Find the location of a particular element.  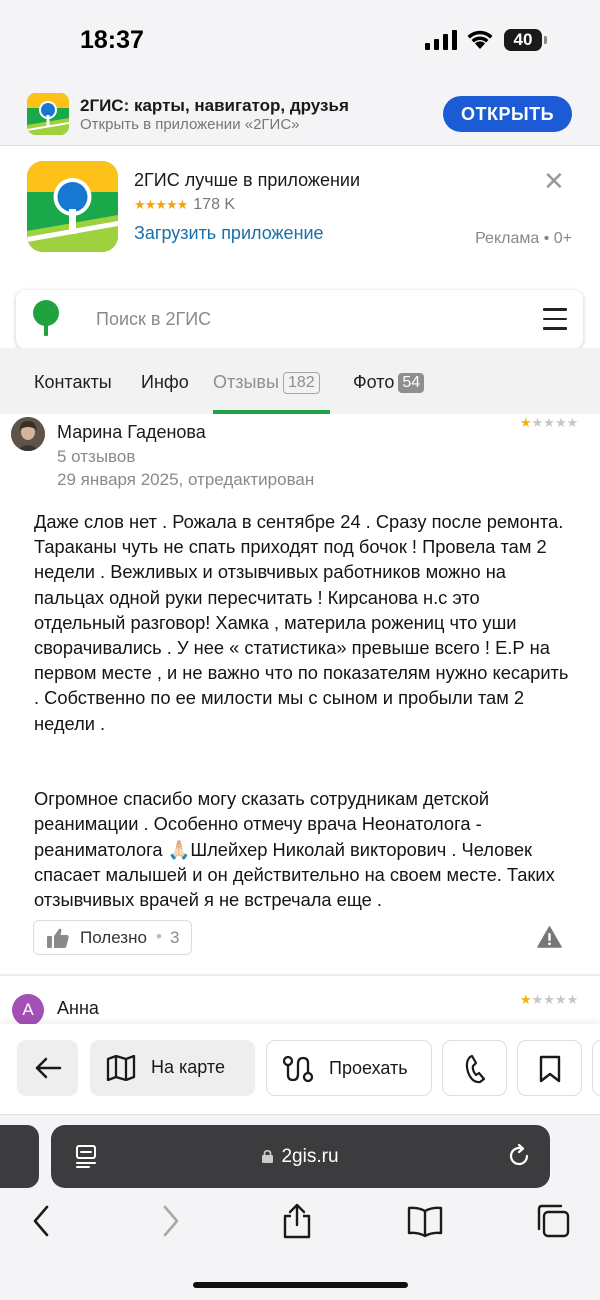

url-text: 2gis.ru is located at coordinates (300, 1157).